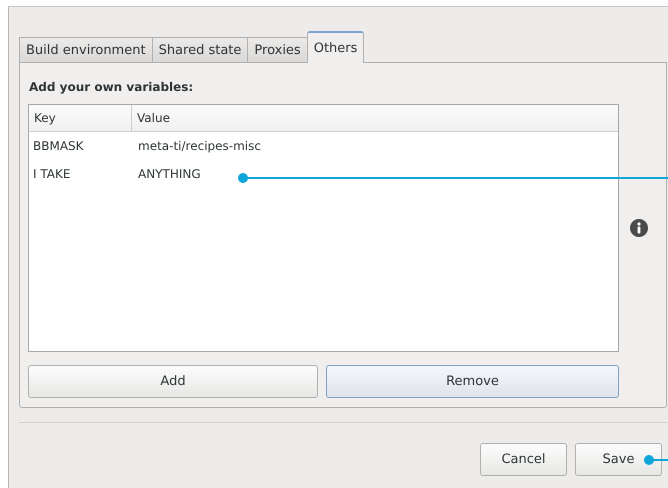  Describe the element at coordinates (472, 381) in the screenshot. I see `remove-button: Remove` at that location.